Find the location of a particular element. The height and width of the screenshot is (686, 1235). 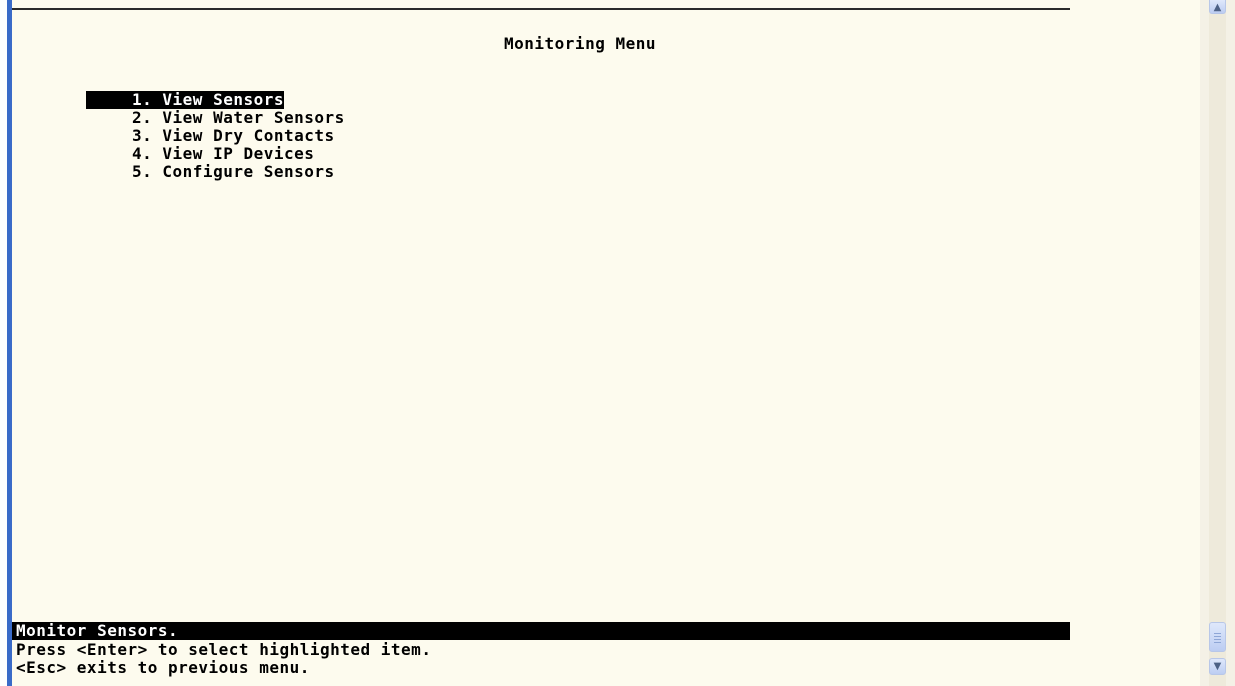

top-divider is located at coordinates (541, 9).